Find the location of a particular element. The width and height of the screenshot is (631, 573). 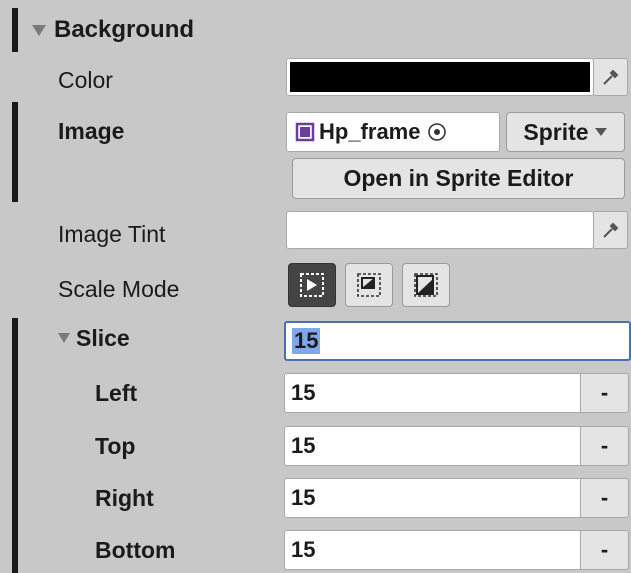

top-minus-button: - is located at coordinates (604, 446).